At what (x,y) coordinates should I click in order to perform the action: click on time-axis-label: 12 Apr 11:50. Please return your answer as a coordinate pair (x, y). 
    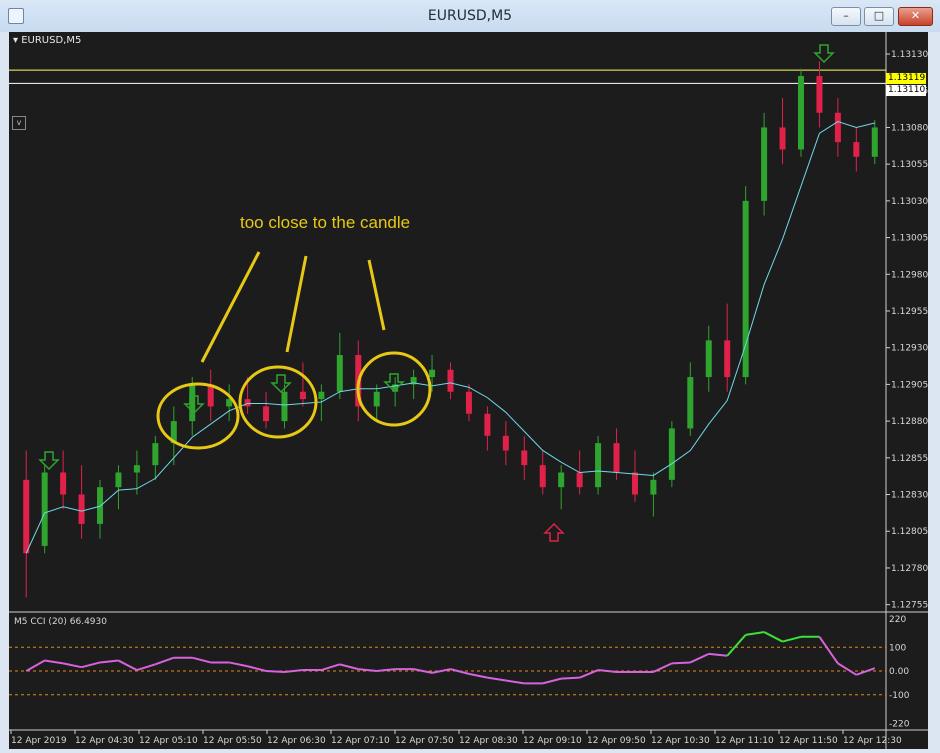
    Looking at the image, I should click on (808, 741).